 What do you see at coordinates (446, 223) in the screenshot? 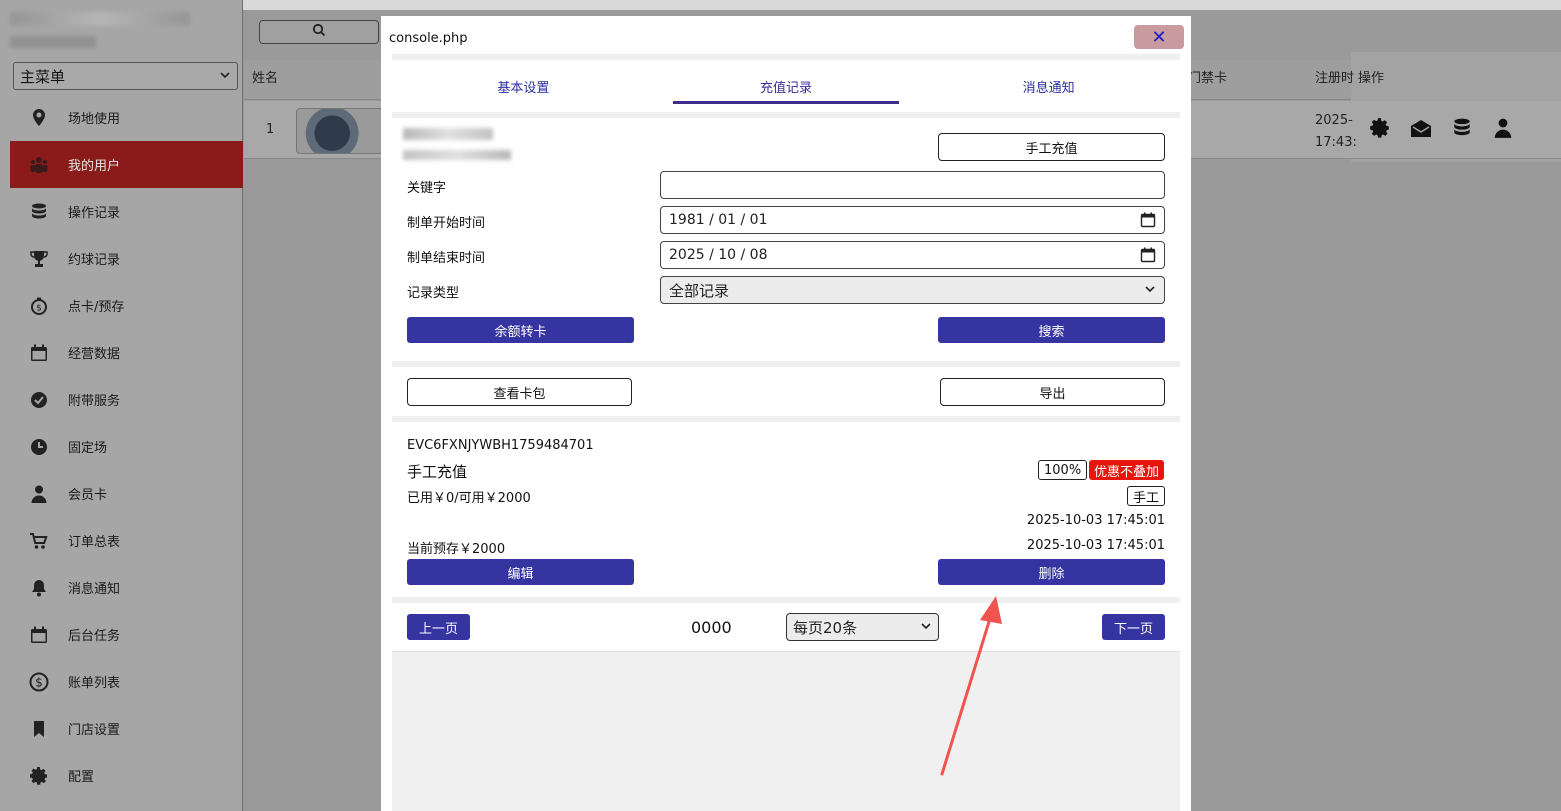
I see `start-time-label: 制单开始时间` at bounding box center [446, 223].